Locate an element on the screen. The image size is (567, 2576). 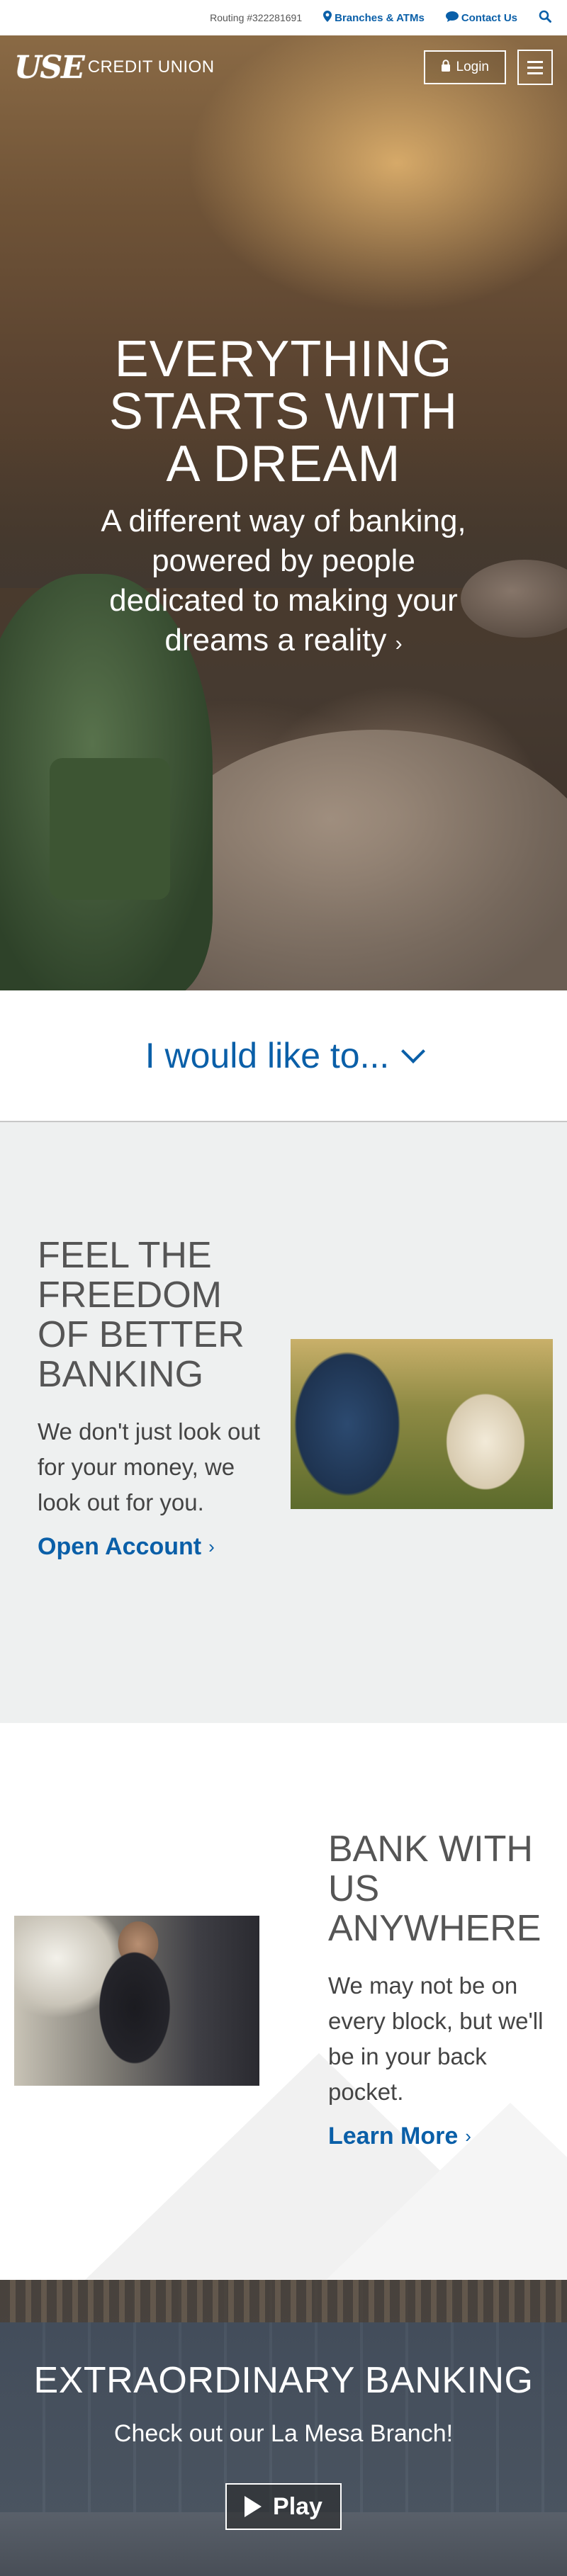
header-actions: Login is located at coordinates (488, 67).